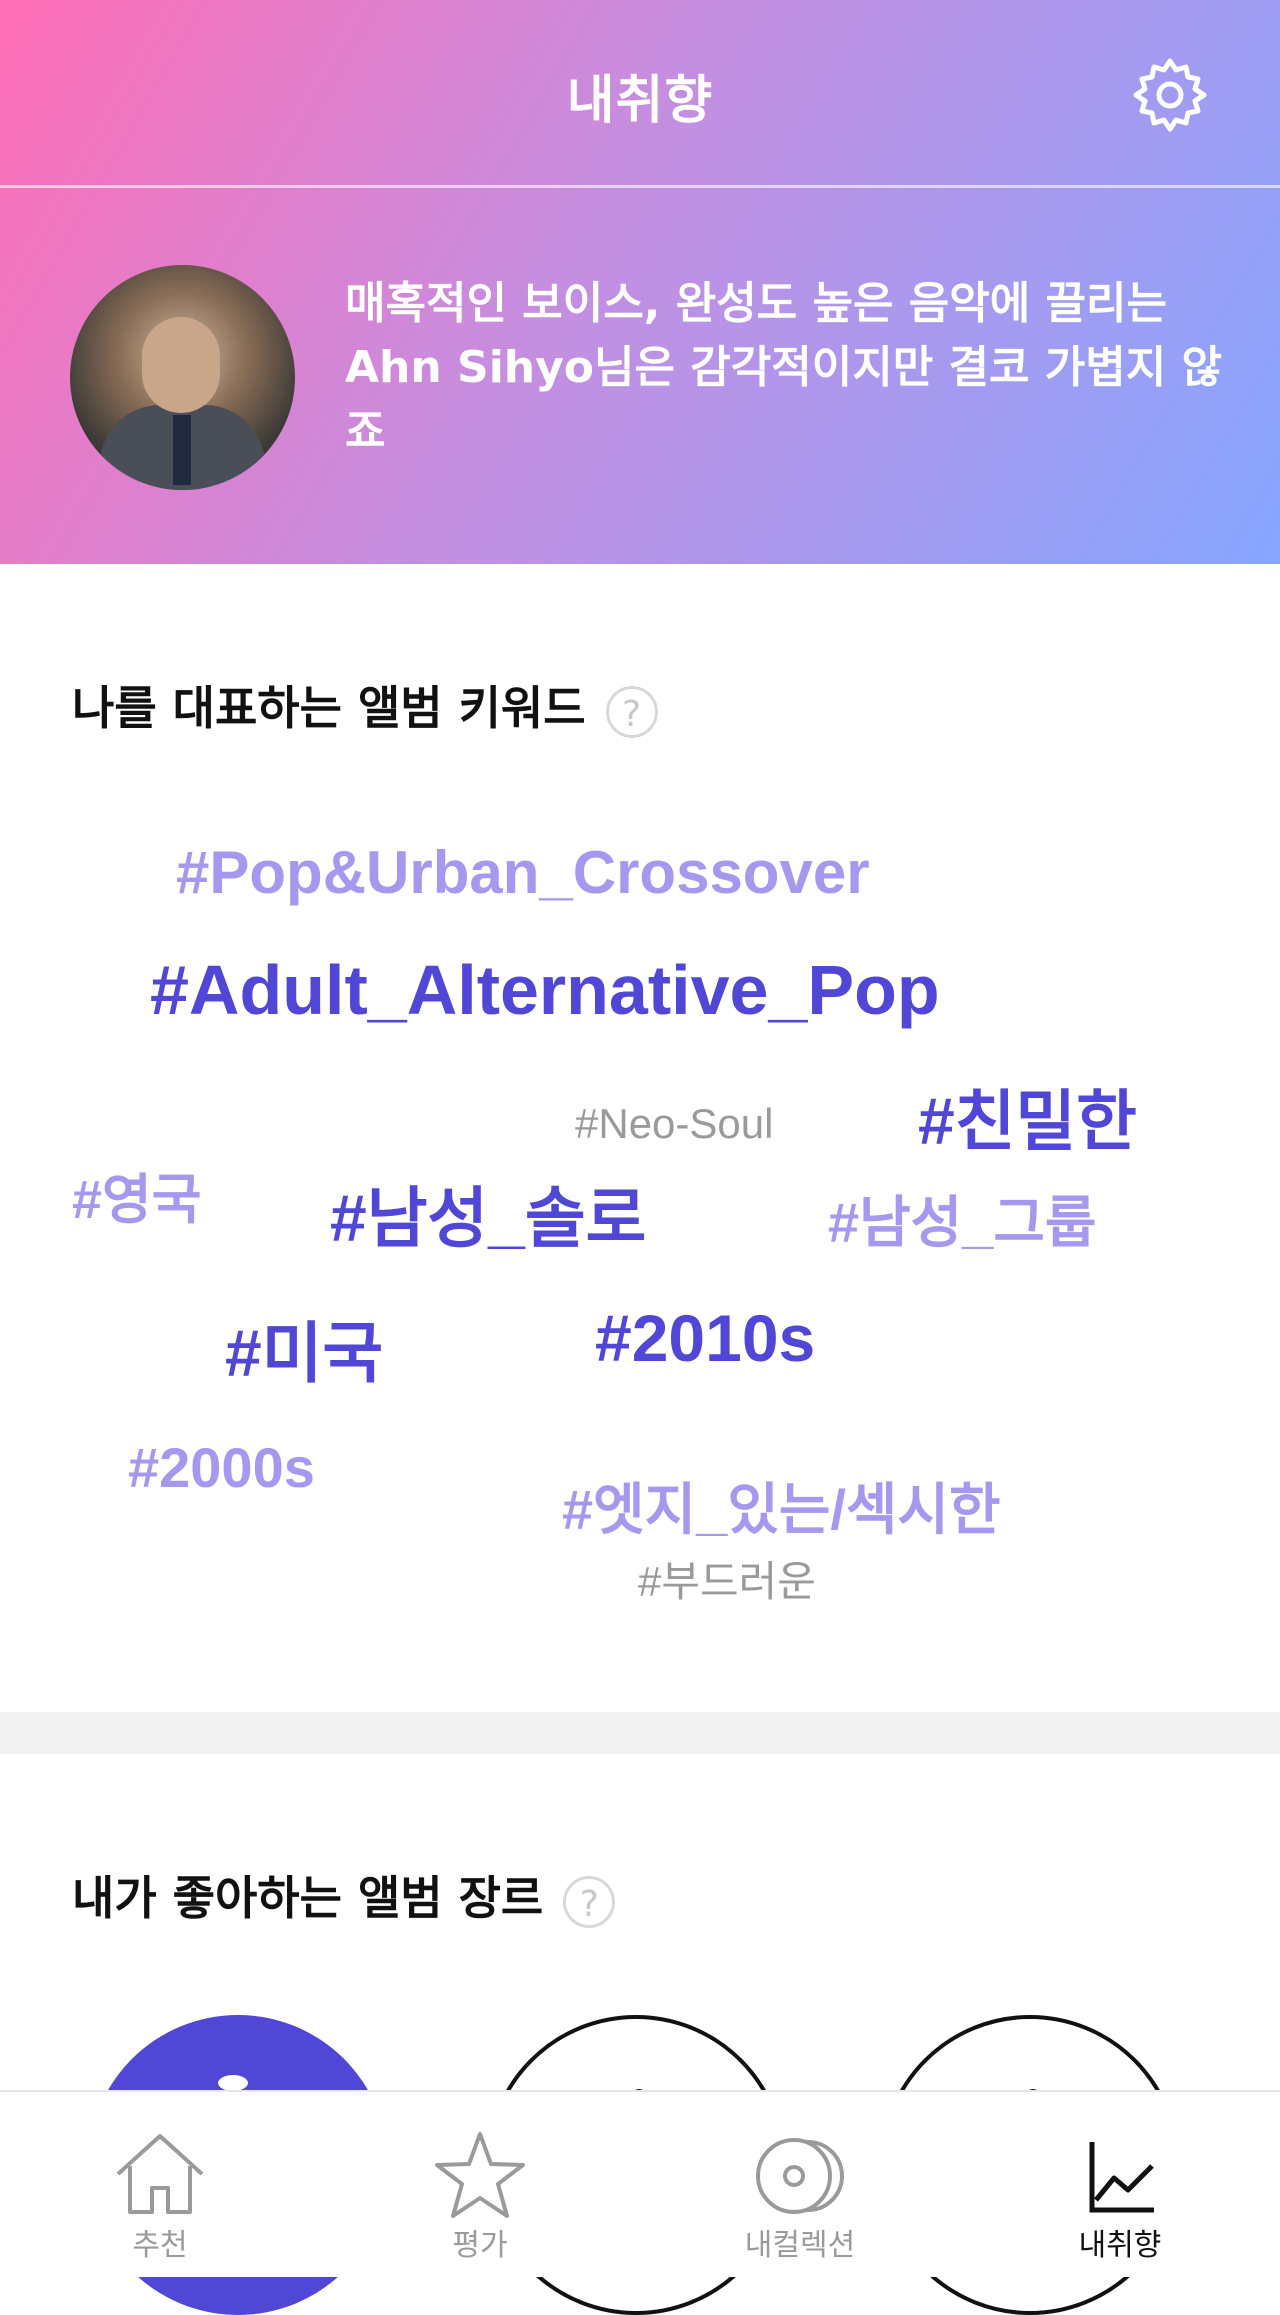 Image resolution: width=1280 pixels, height=2315 pixels. Describe the element at coordinates (640, 1733) in the screenshot. I see `section-spacer` at that location.